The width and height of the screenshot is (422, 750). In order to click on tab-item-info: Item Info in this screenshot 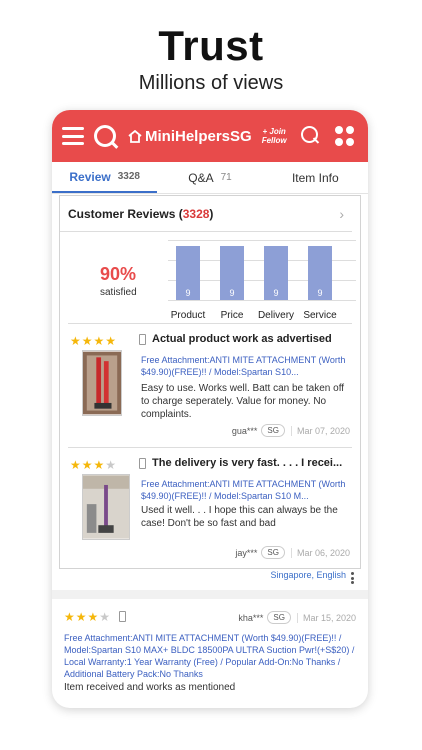, I will do `click(315, 177)`.